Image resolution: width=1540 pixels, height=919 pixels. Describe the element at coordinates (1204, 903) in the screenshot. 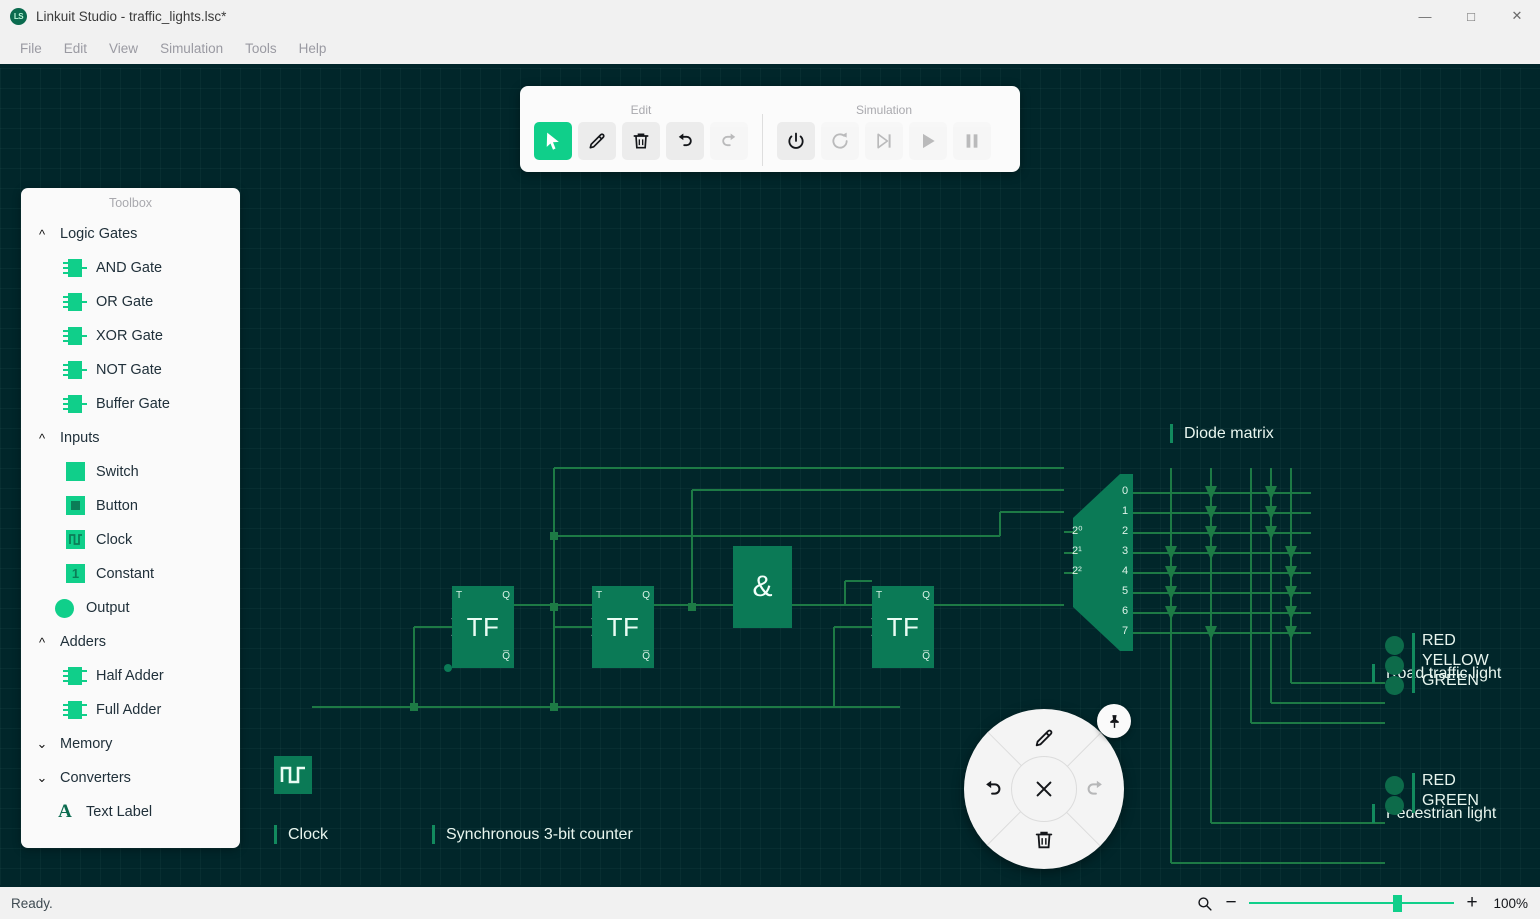

I see `magnifier-icon` at that location.